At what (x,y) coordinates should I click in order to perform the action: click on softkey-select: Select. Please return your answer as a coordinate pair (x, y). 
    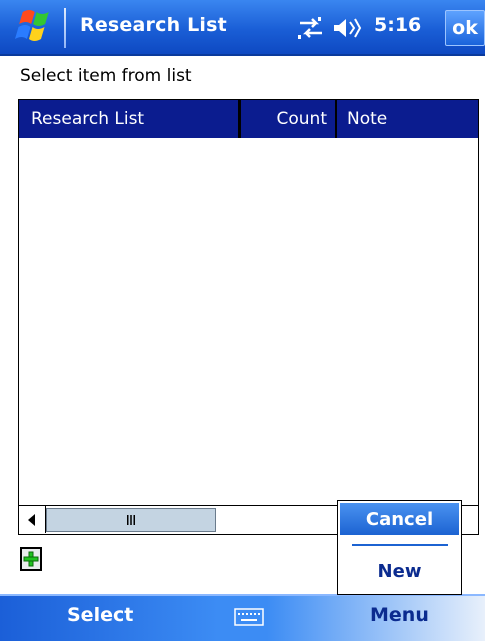
    Looking at the image, I should click on (100, 615).